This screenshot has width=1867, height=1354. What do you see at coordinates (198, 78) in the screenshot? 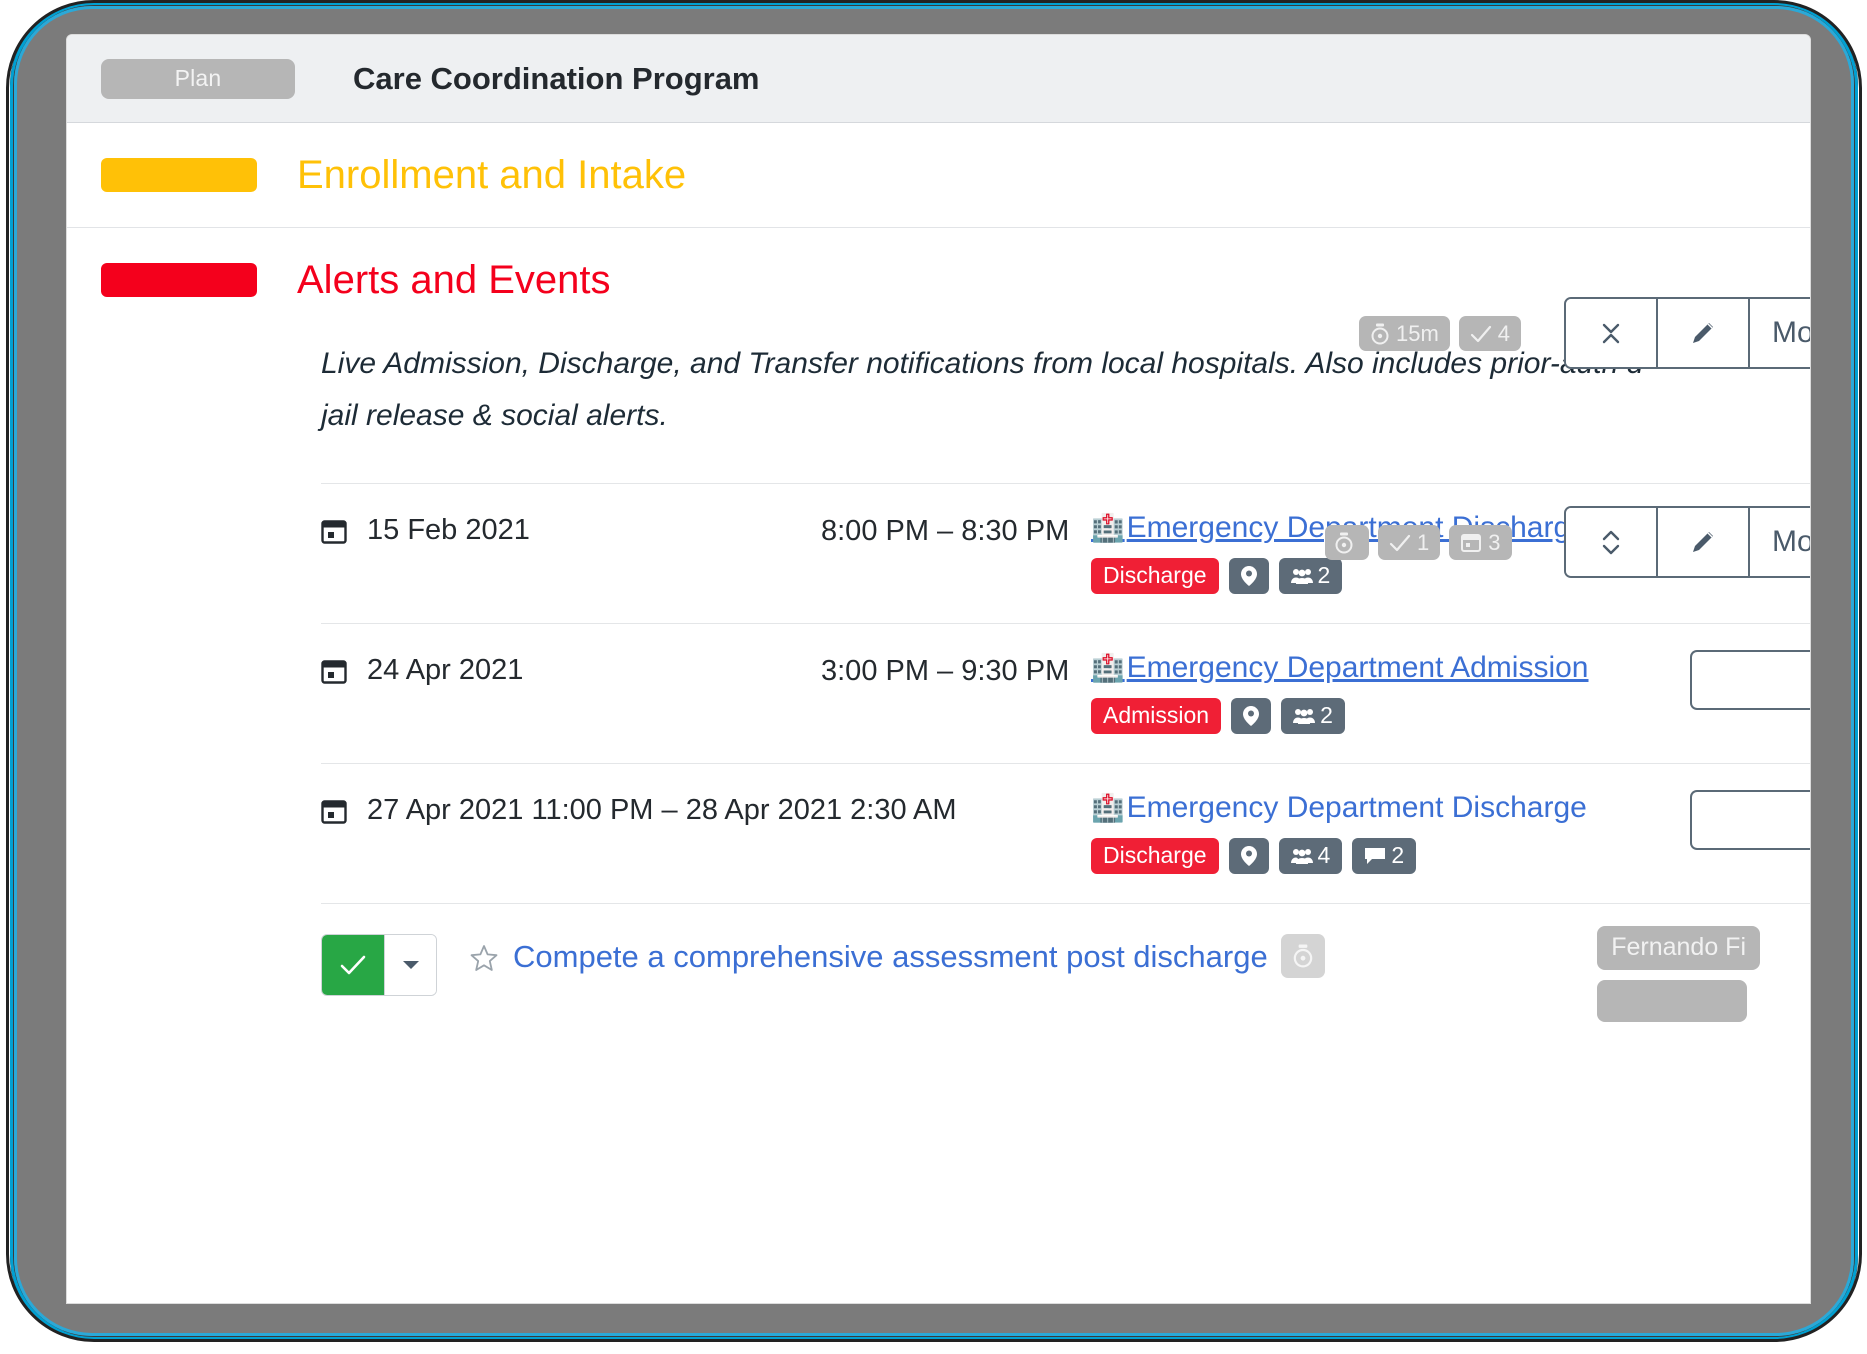
I see `plan-chip: Plan` at bounding box center [198, 78].